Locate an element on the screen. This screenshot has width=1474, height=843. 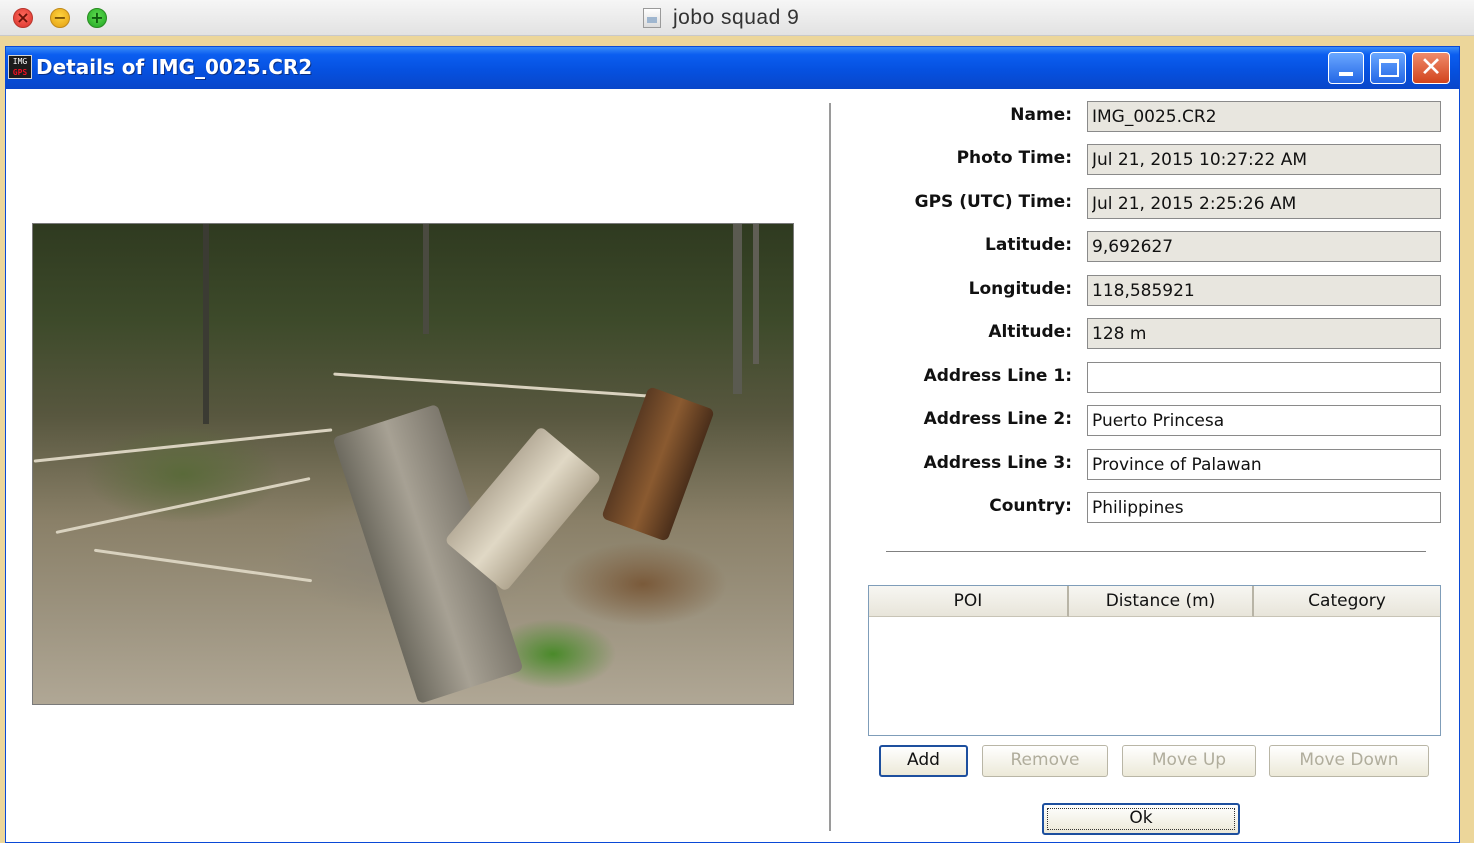
remove-button: Remove is located at coordinates (1045, 761).